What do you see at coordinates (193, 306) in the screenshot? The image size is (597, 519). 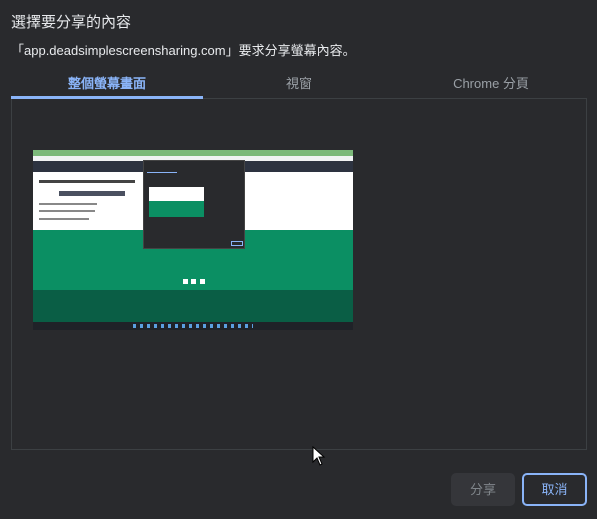 I see `thumb-dark-green-area` at bounding box center [193, 306].